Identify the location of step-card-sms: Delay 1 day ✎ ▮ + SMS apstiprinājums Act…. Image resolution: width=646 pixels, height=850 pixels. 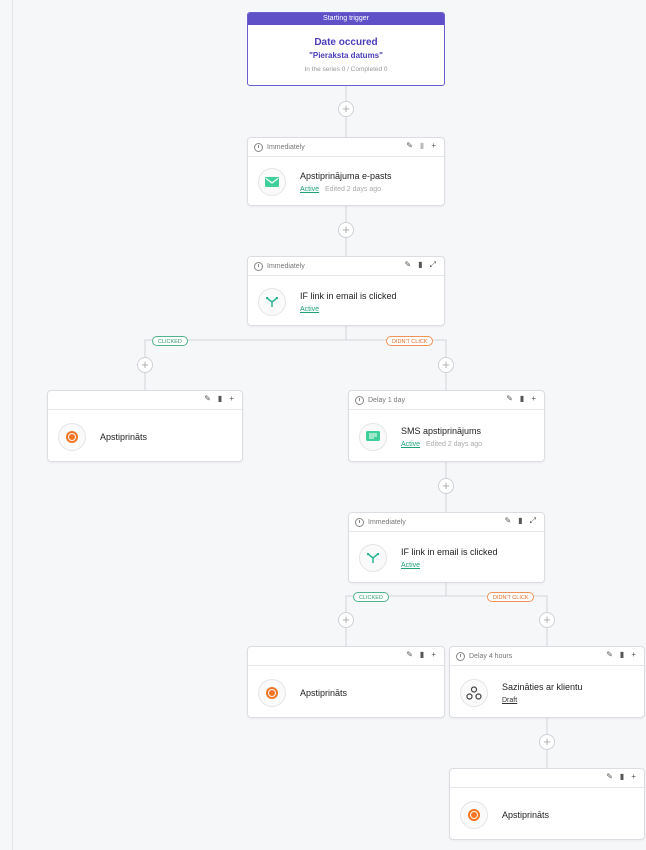
(446, 426).